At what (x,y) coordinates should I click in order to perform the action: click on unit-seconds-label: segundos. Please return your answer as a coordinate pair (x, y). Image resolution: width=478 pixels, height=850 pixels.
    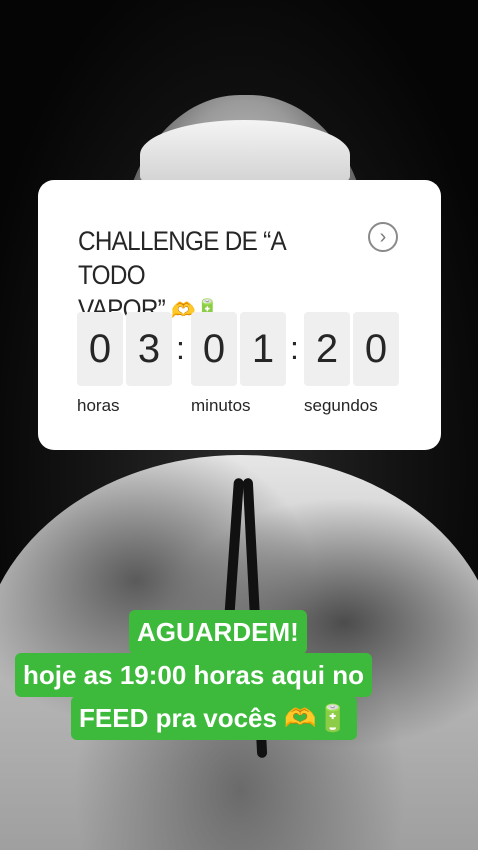
    Looking at the image, I should click on (341, 405).